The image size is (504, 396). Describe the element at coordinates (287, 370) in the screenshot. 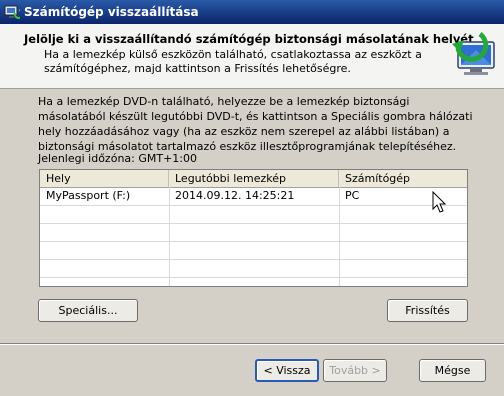

I see `back-button: < Vissza` at that location.